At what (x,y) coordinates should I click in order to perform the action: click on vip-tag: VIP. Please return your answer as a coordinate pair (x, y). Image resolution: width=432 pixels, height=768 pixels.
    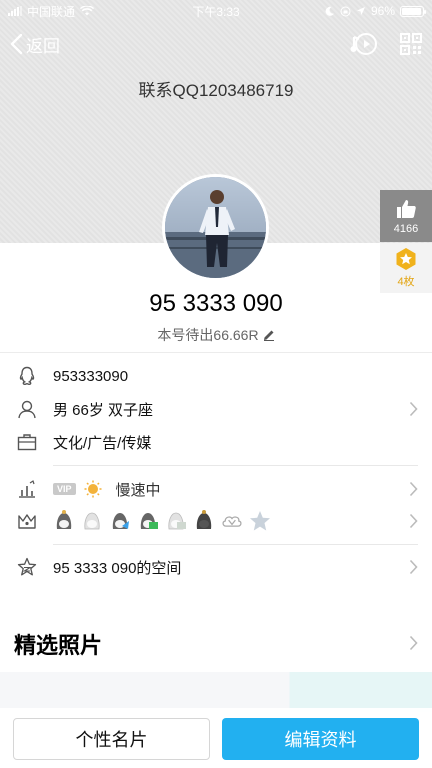
    Looking at the image, I should click on (64, 489).